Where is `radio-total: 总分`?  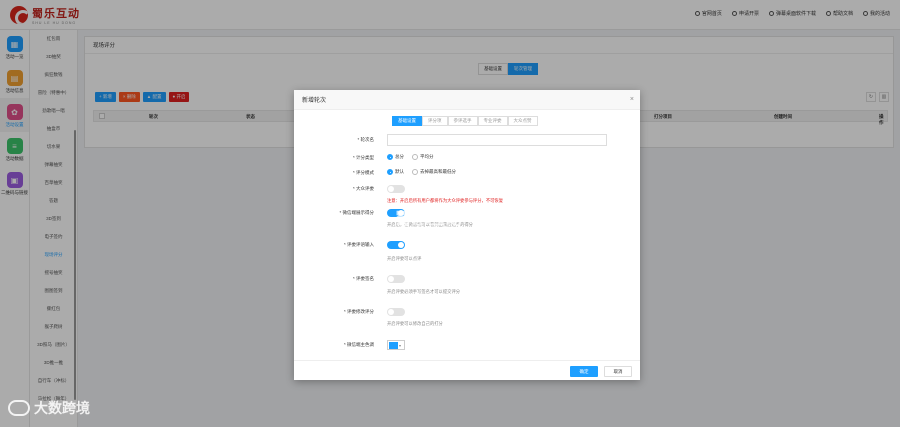 radio-total: 总分 is located at coordinates (395, 157).